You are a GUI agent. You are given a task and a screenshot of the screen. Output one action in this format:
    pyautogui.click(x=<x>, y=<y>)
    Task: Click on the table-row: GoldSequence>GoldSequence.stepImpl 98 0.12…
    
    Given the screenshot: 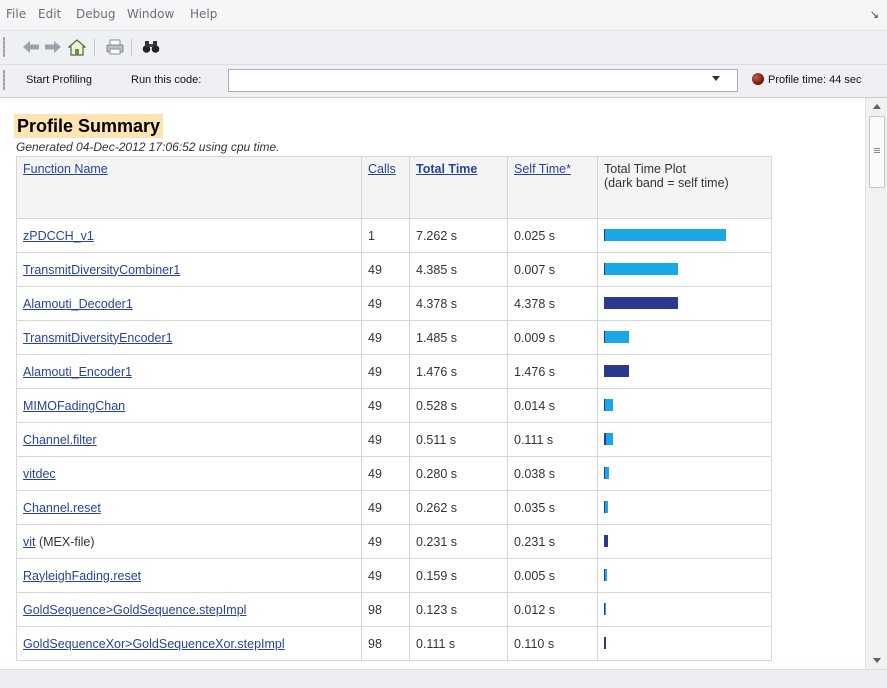 What is the action you would take?
    pyautogui.click(x=394, y=609)
    